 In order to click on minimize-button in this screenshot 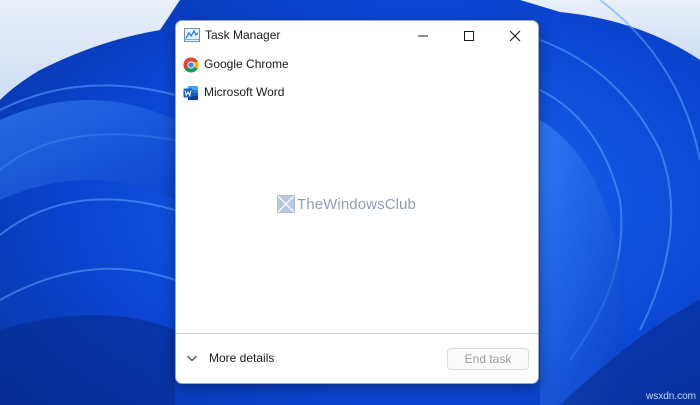, I will do `click(423, 36)`.